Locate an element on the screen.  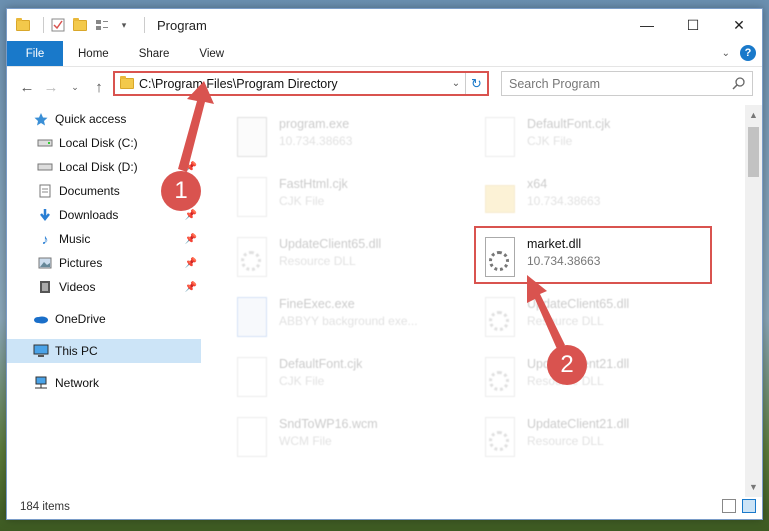
sidebar-item-label: Downloads is located at coordinates (89, 215).